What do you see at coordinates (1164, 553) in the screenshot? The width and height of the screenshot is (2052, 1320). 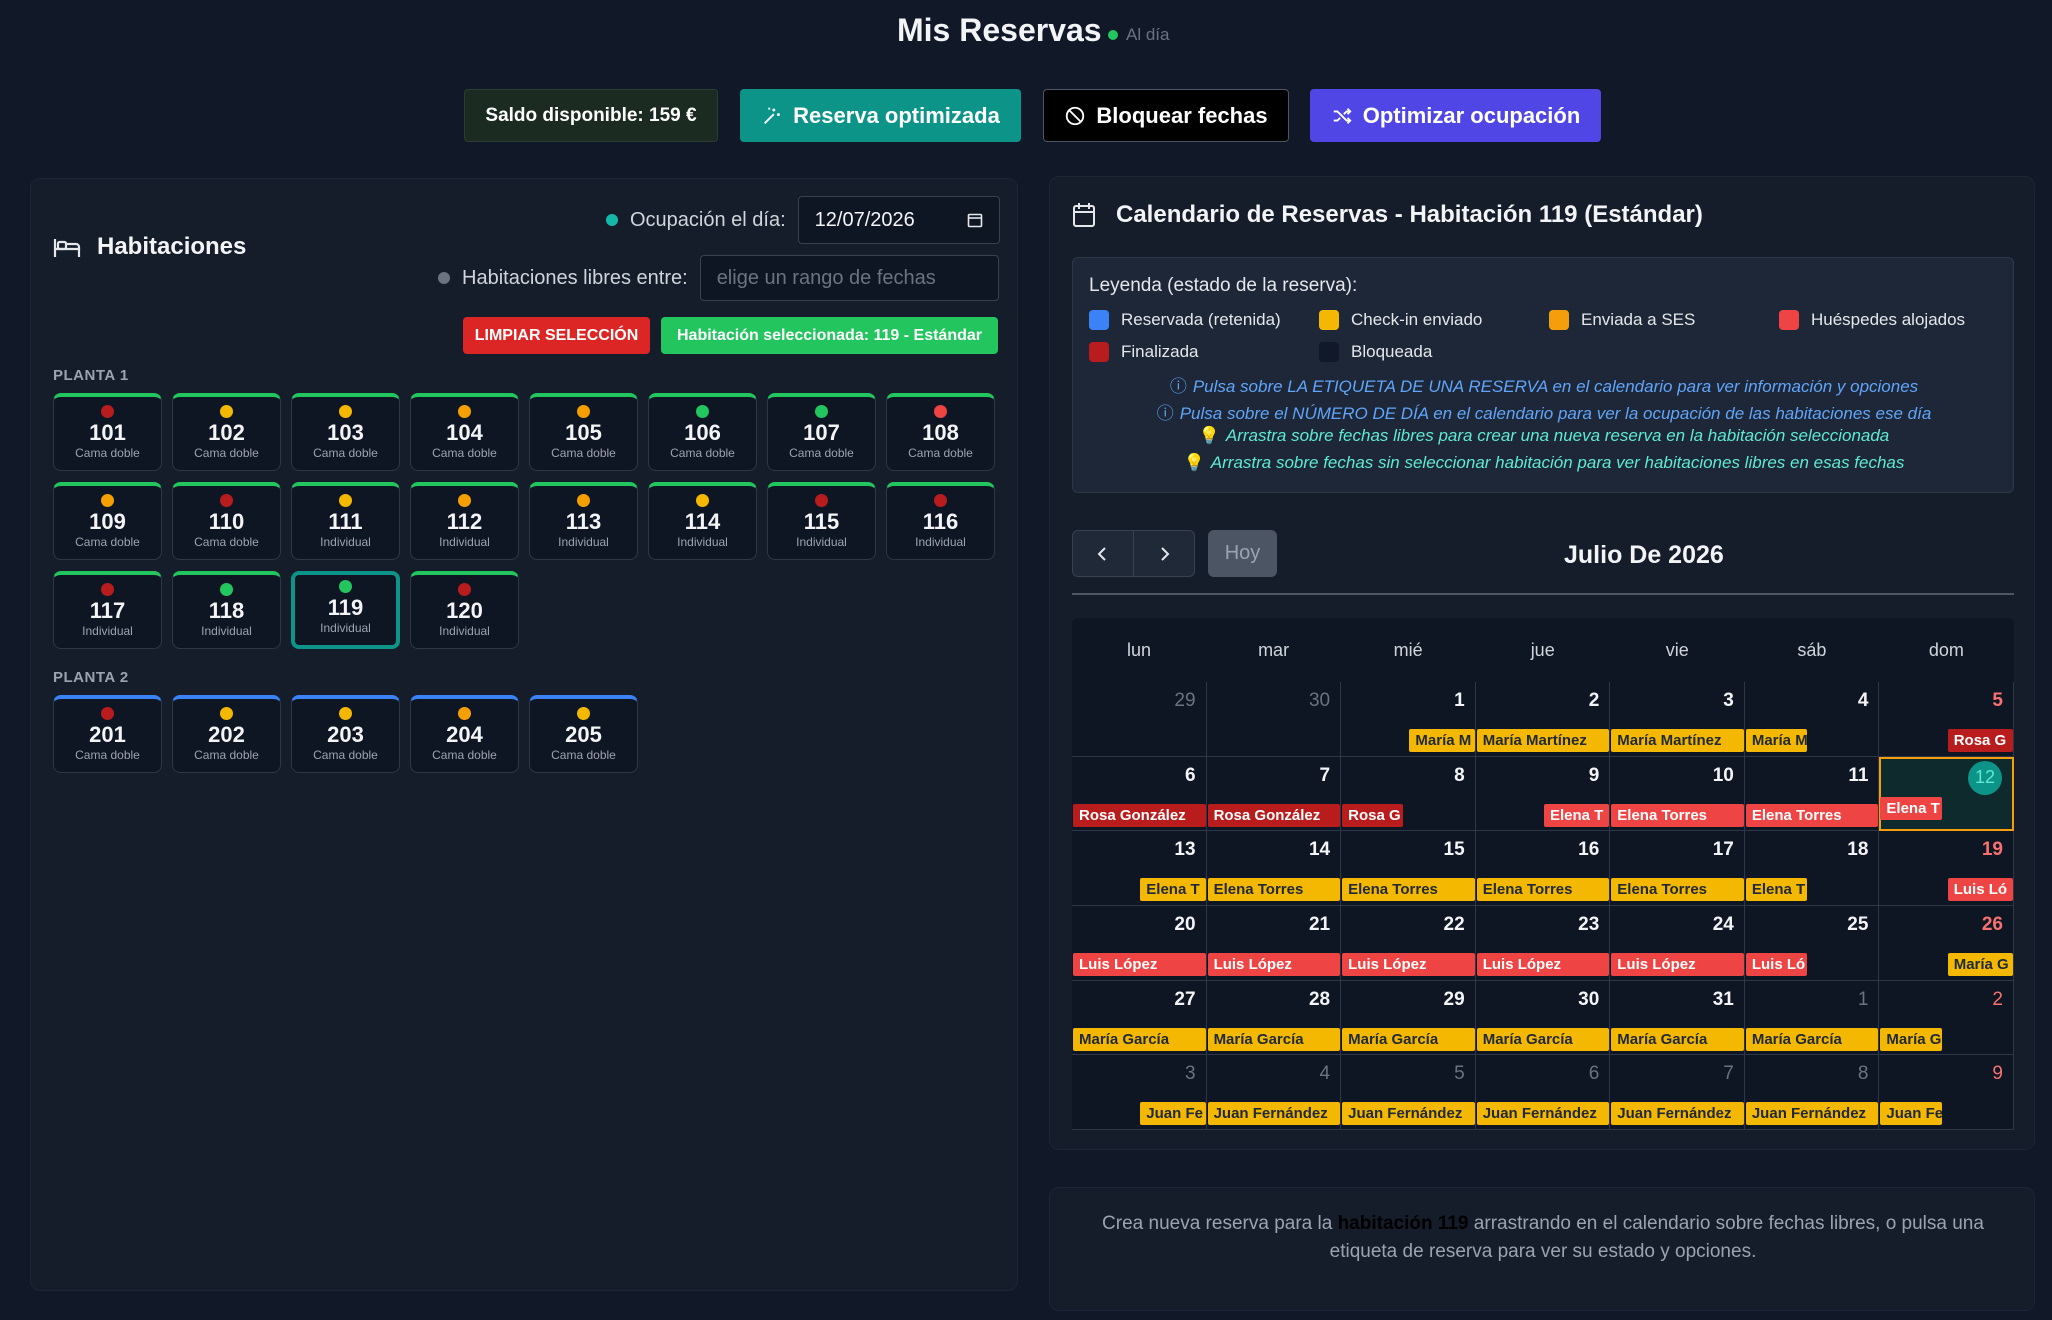 I see `next-month-button` at bounding box center [1164, 553].